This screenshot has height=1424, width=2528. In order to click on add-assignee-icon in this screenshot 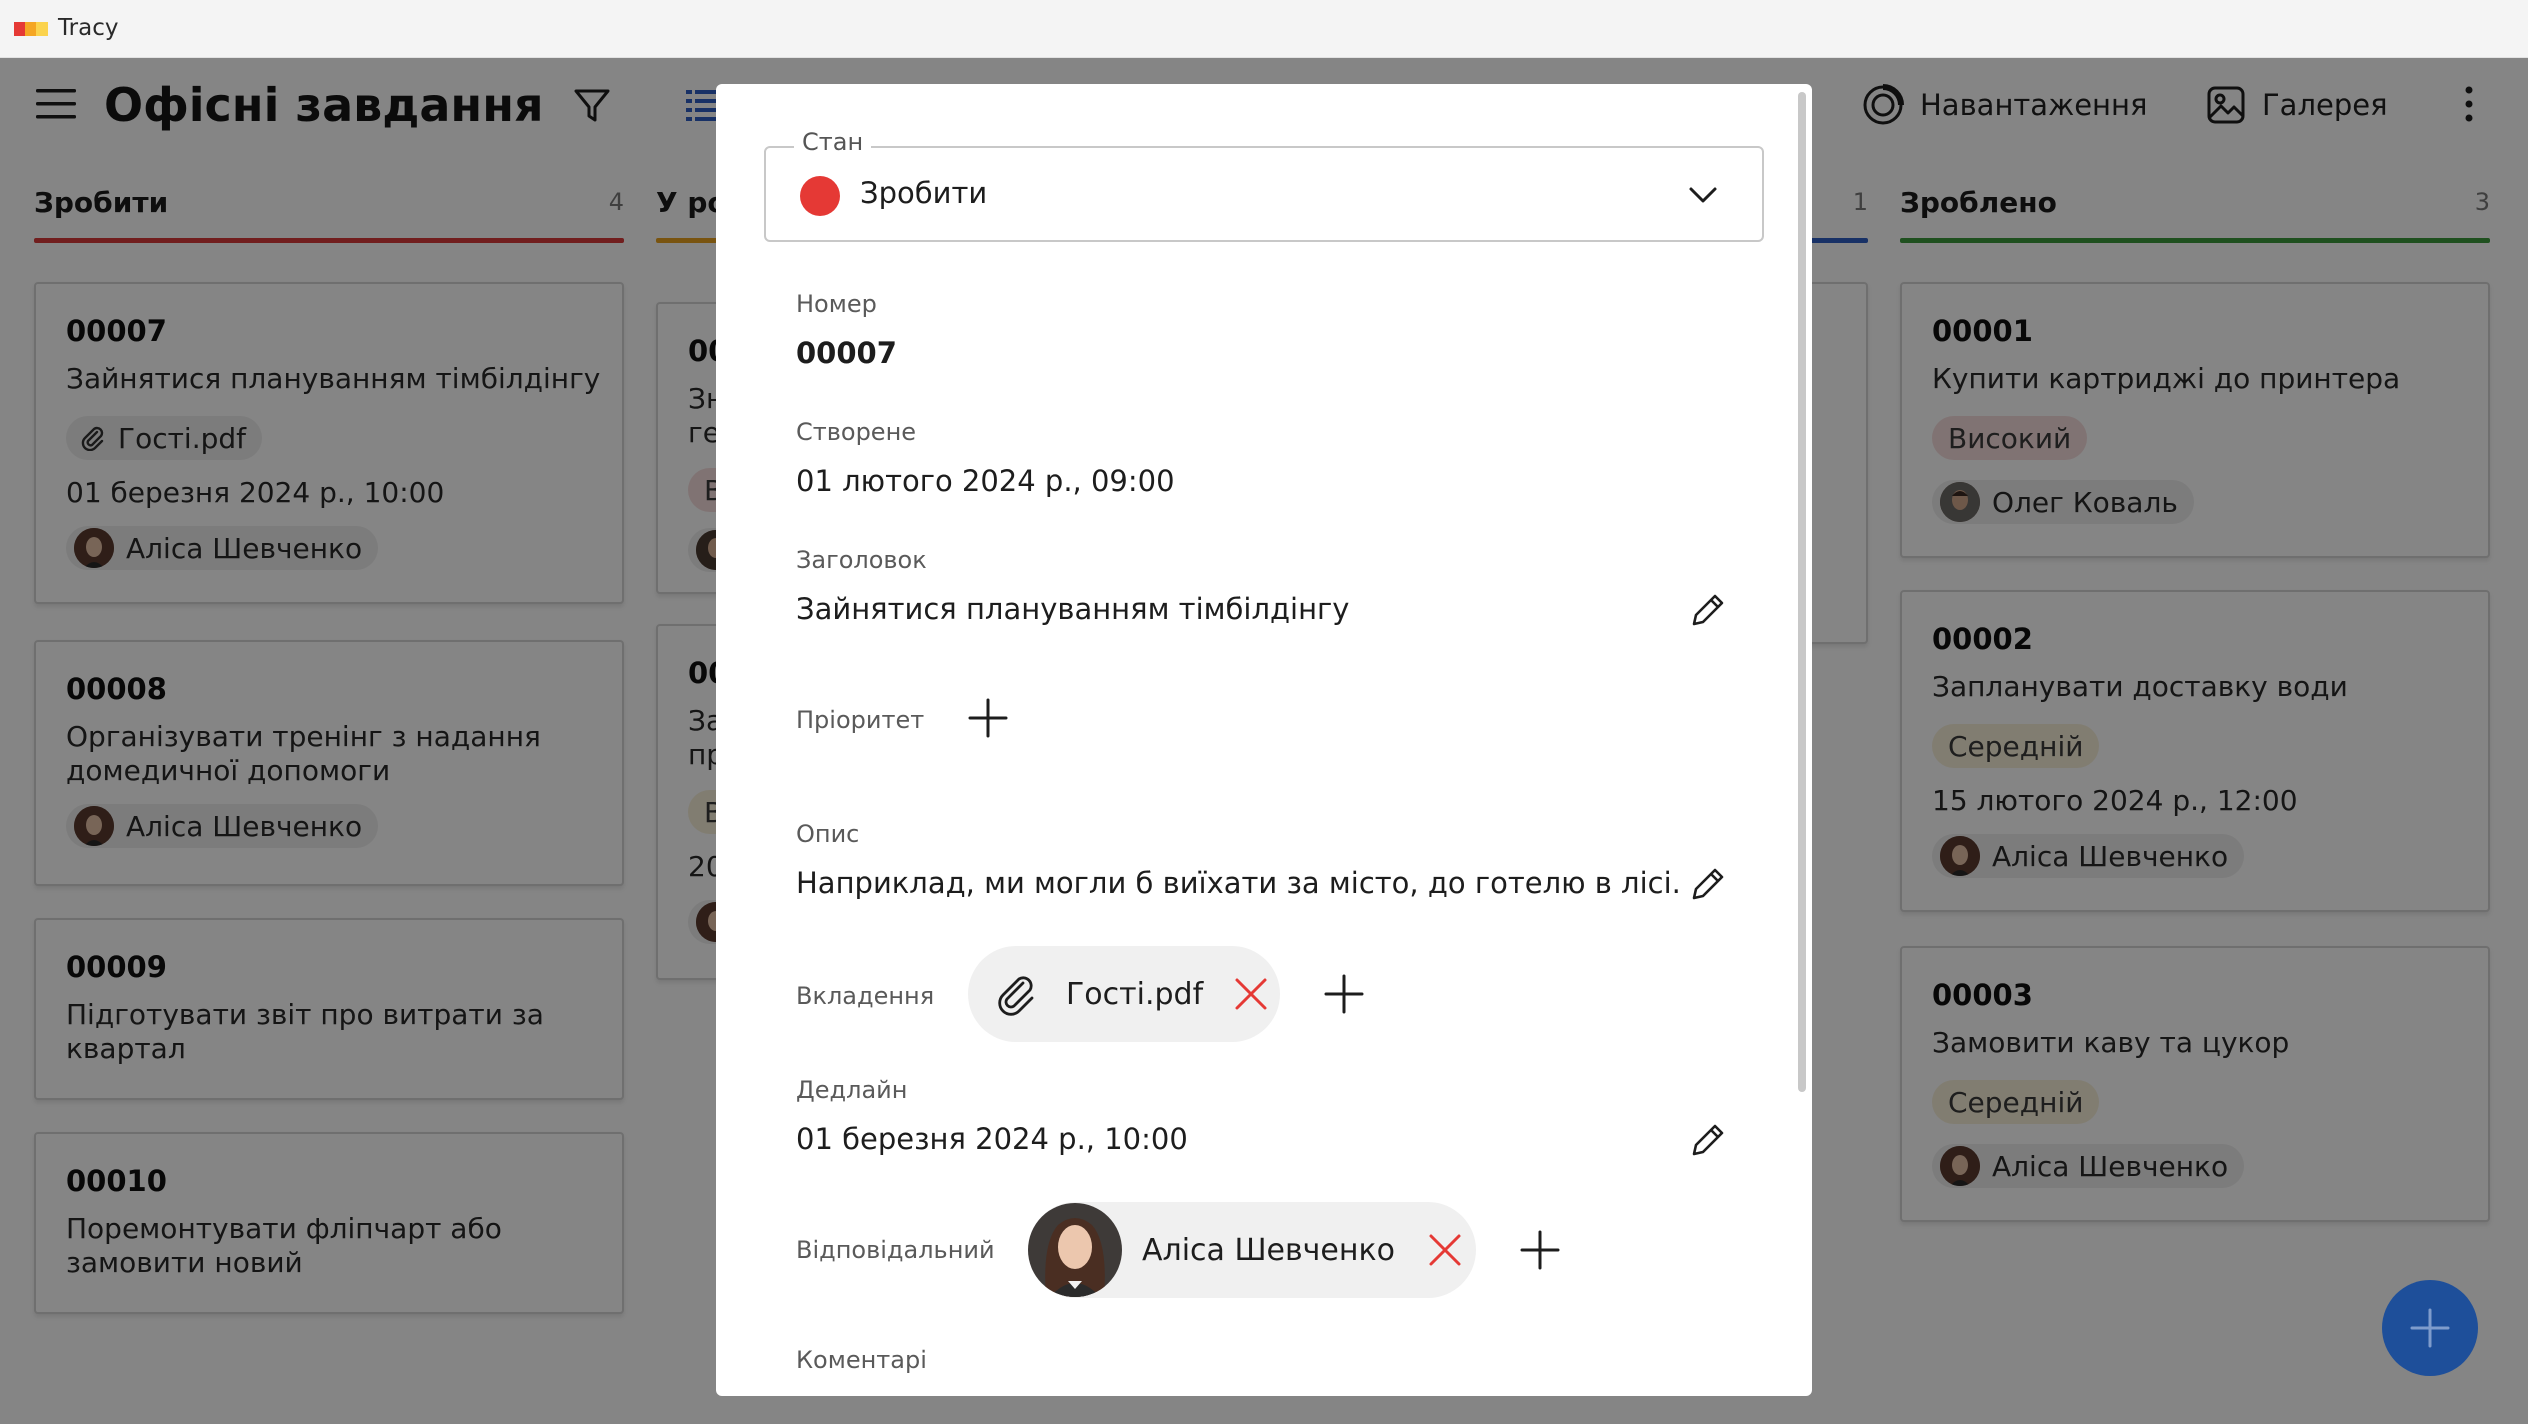, I will do `click(1540, 1250)`.